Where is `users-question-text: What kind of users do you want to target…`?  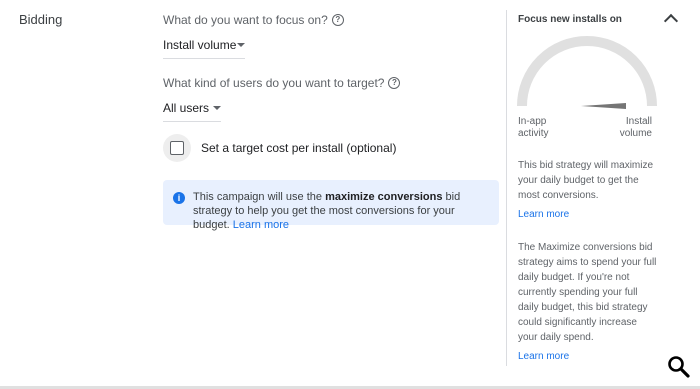 users-question-text: What kind of users do you want to target… is located at coordinates (274, 83).